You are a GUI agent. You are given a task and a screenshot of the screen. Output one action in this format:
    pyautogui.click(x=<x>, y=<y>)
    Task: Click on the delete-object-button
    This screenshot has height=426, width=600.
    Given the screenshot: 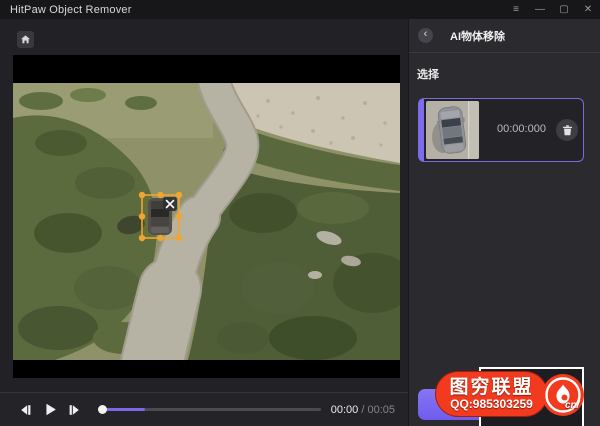 What is the action you would take?
    pyautogui.click(x=567, y=130)
    